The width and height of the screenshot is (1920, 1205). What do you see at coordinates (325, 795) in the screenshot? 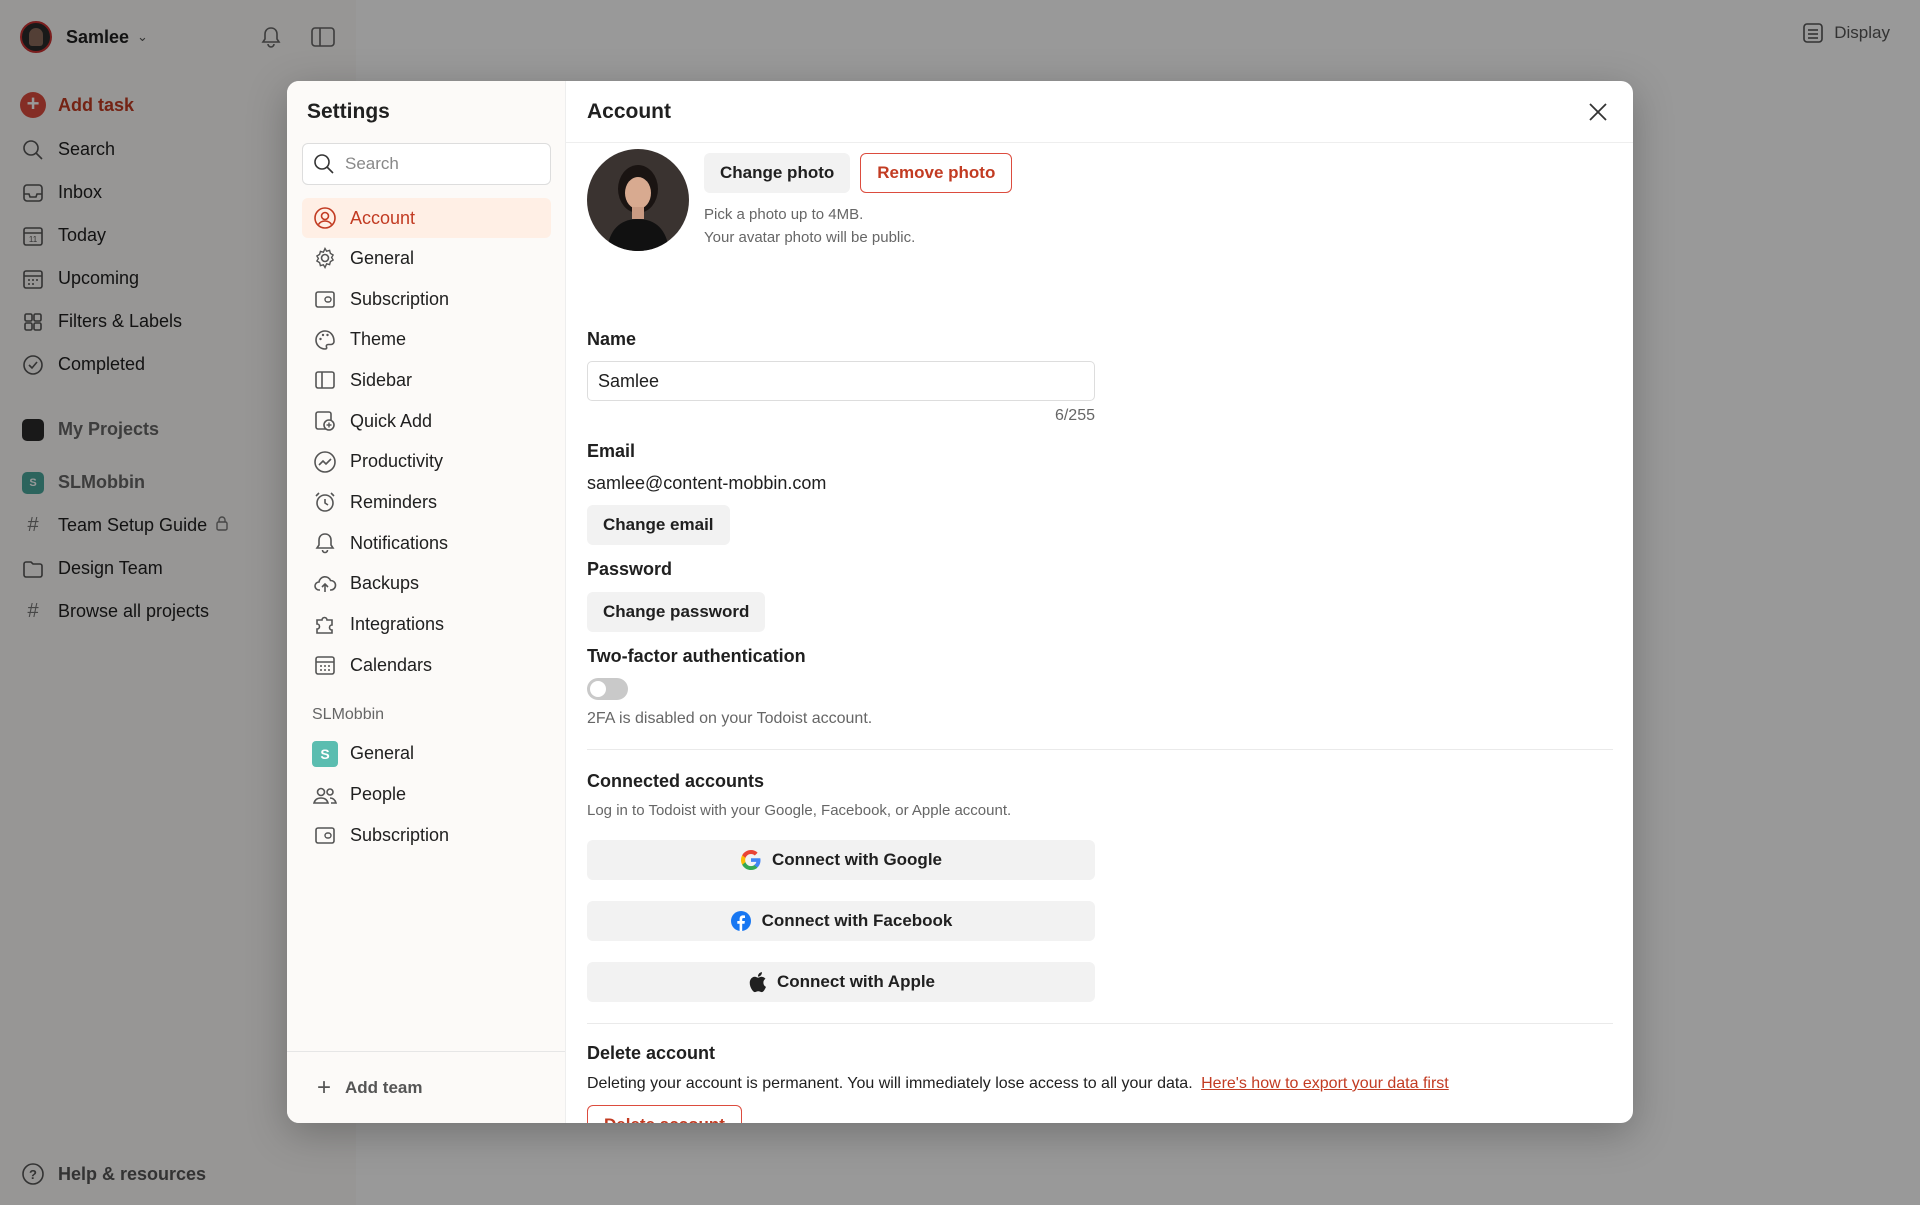
I see `people-icon` at bounding box center [325, 795].